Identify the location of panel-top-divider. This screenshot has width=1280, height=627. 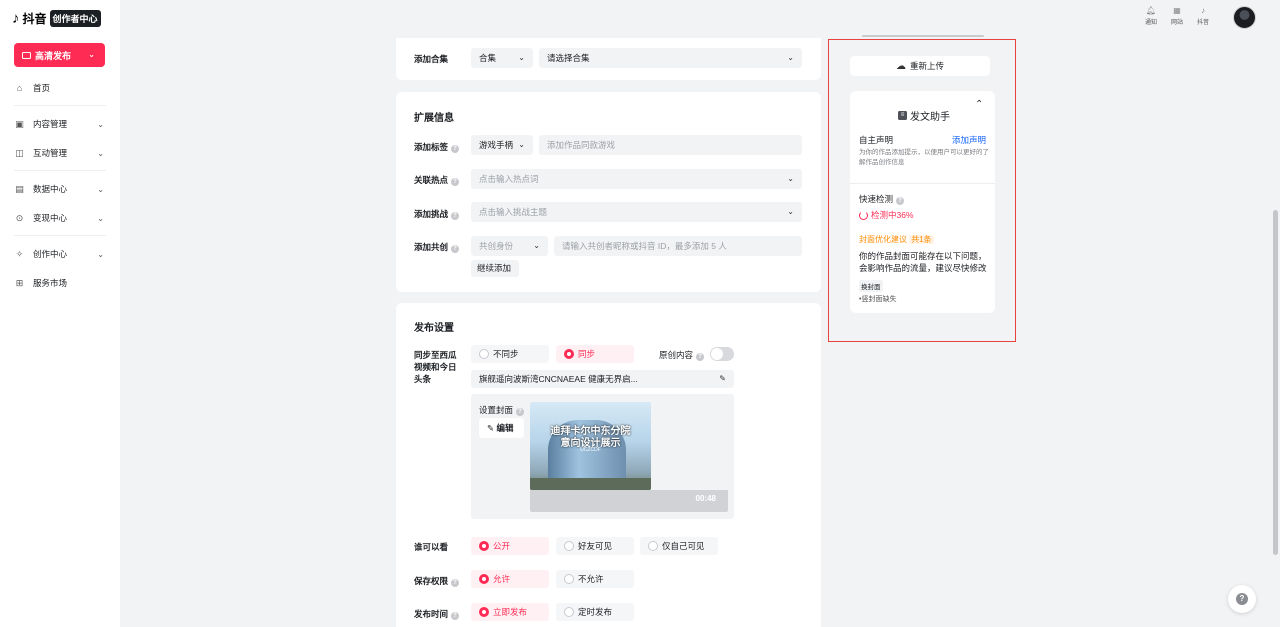
(923, 36).